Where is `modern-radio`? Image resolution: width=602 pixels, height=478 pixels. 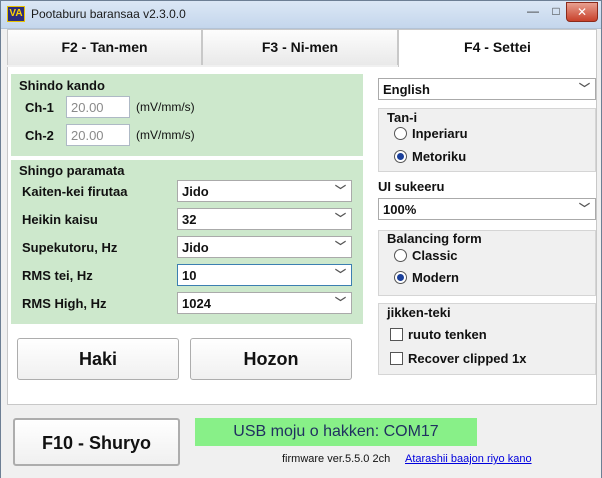 modern-radio is located at coordinates (400, 277).